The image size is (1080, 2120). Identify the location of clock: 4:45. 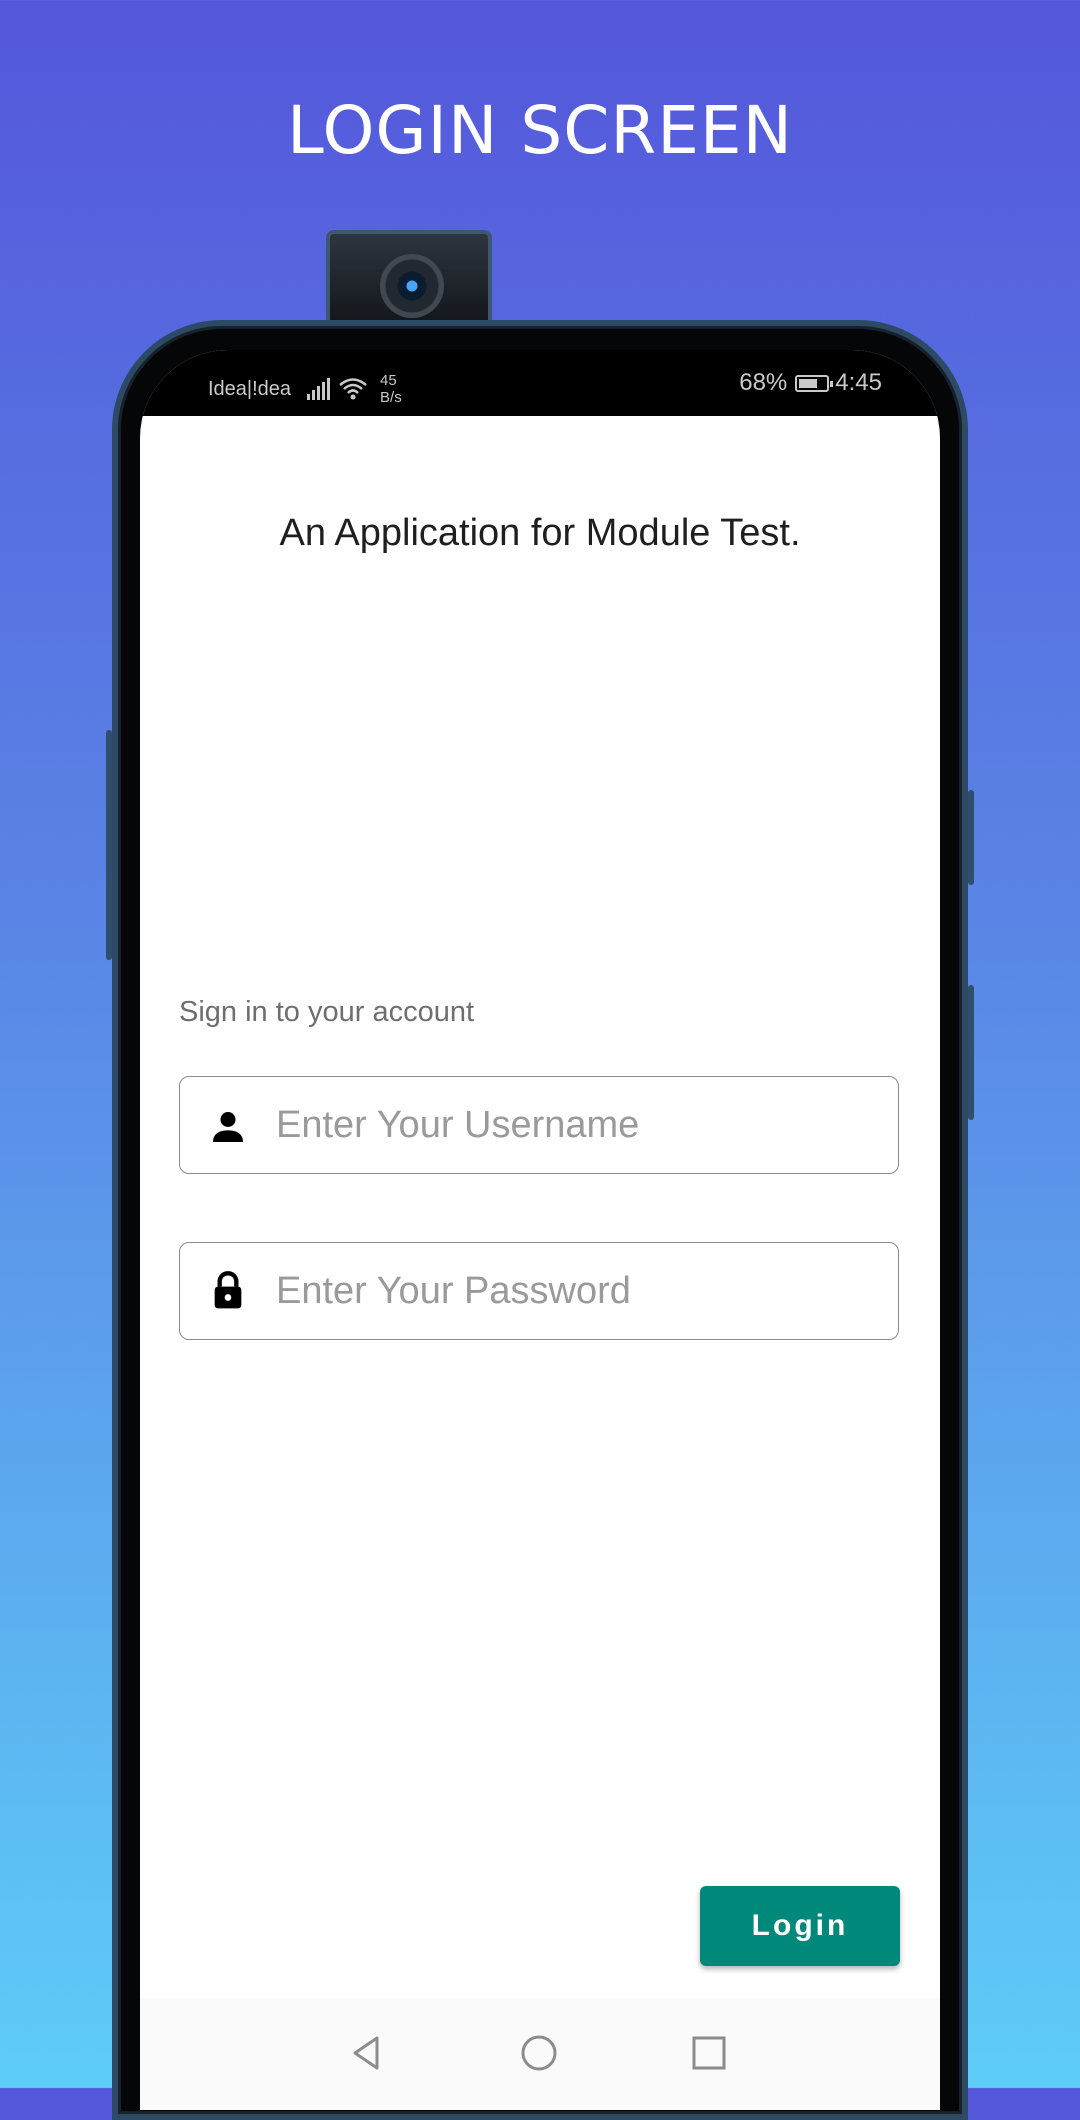
(858, 382).